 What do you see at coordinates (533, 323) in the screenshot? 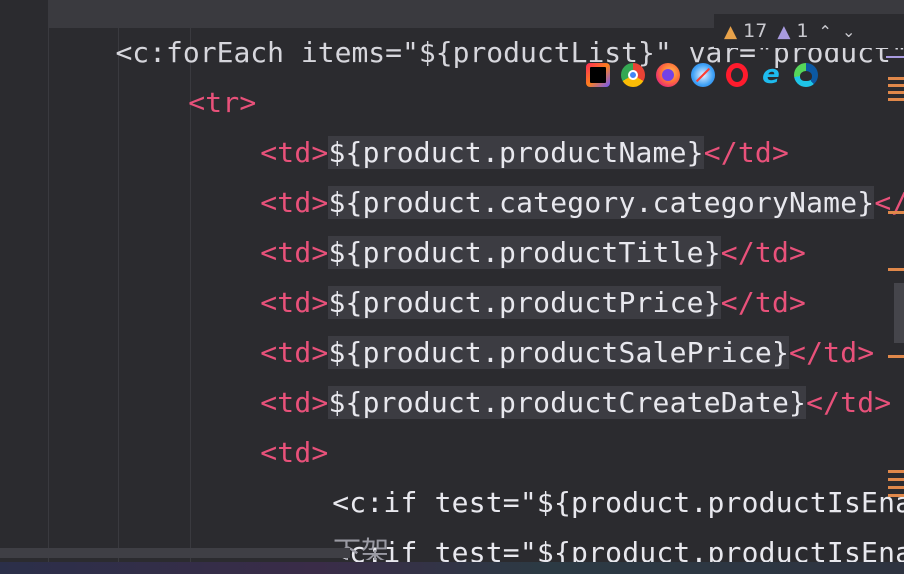
I see `code-line-product-sale-price: <td>${product.productSalePrice}</td>` at bounding box center [533, 323].